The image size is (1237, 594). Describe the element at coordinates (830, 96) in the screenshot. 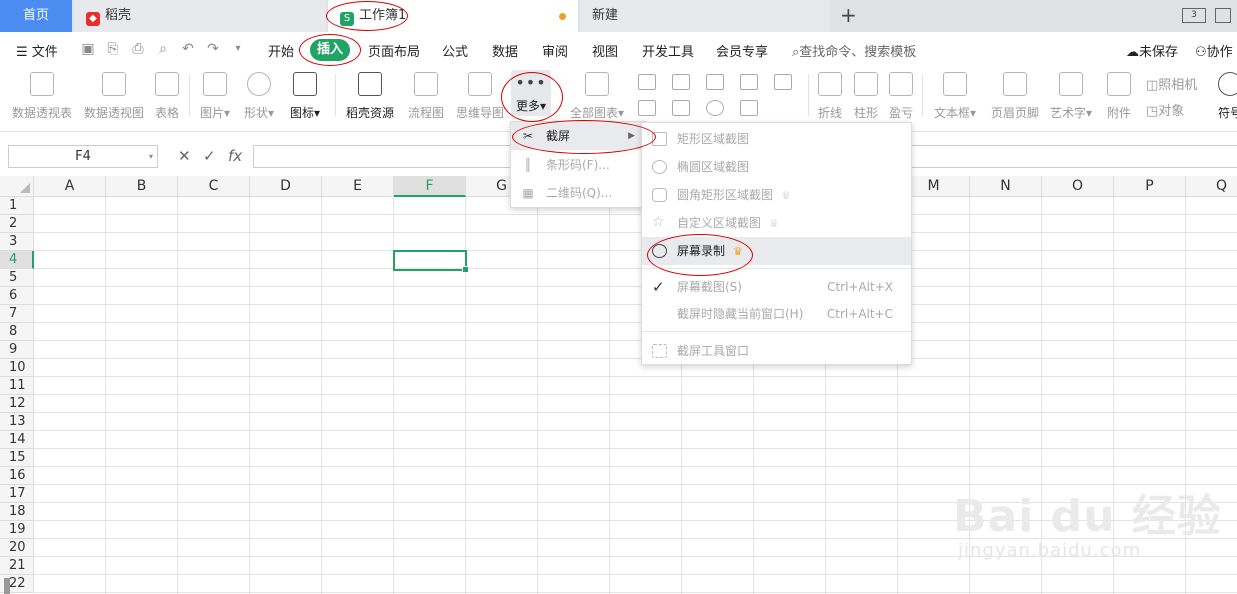

I see `sparkline-line-button: 折线` at that location.